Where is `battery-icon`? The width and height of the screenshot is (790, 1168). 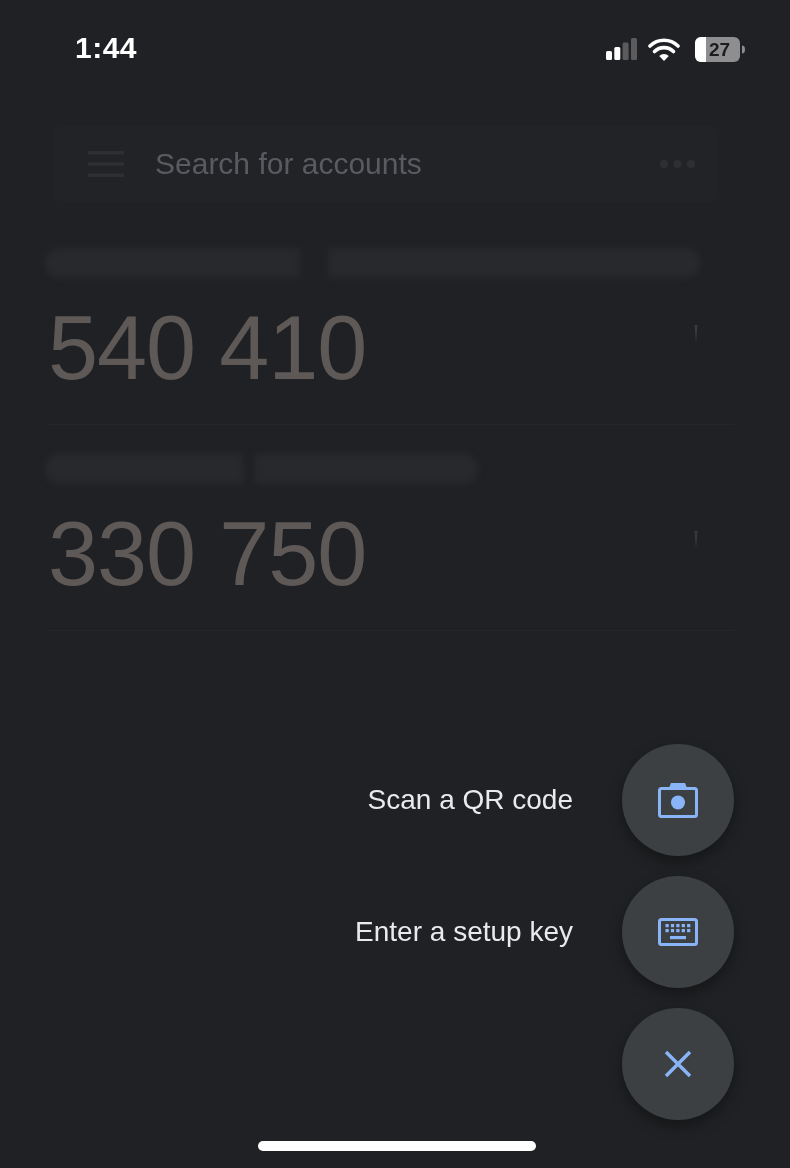
battery-icon is located at coordinates (720, 49).